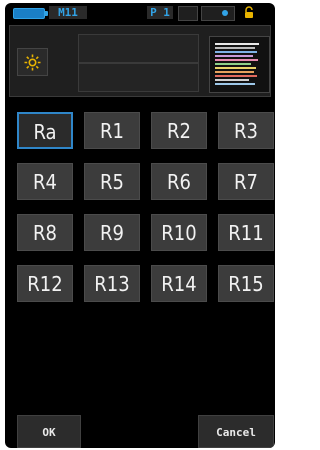 The height and width of the screenshot is (450, 320). What do you see at coordinates (45, 130) in the screenshot?
I see `grid-cell-ra: Ra` at bounding box center [45, 130].